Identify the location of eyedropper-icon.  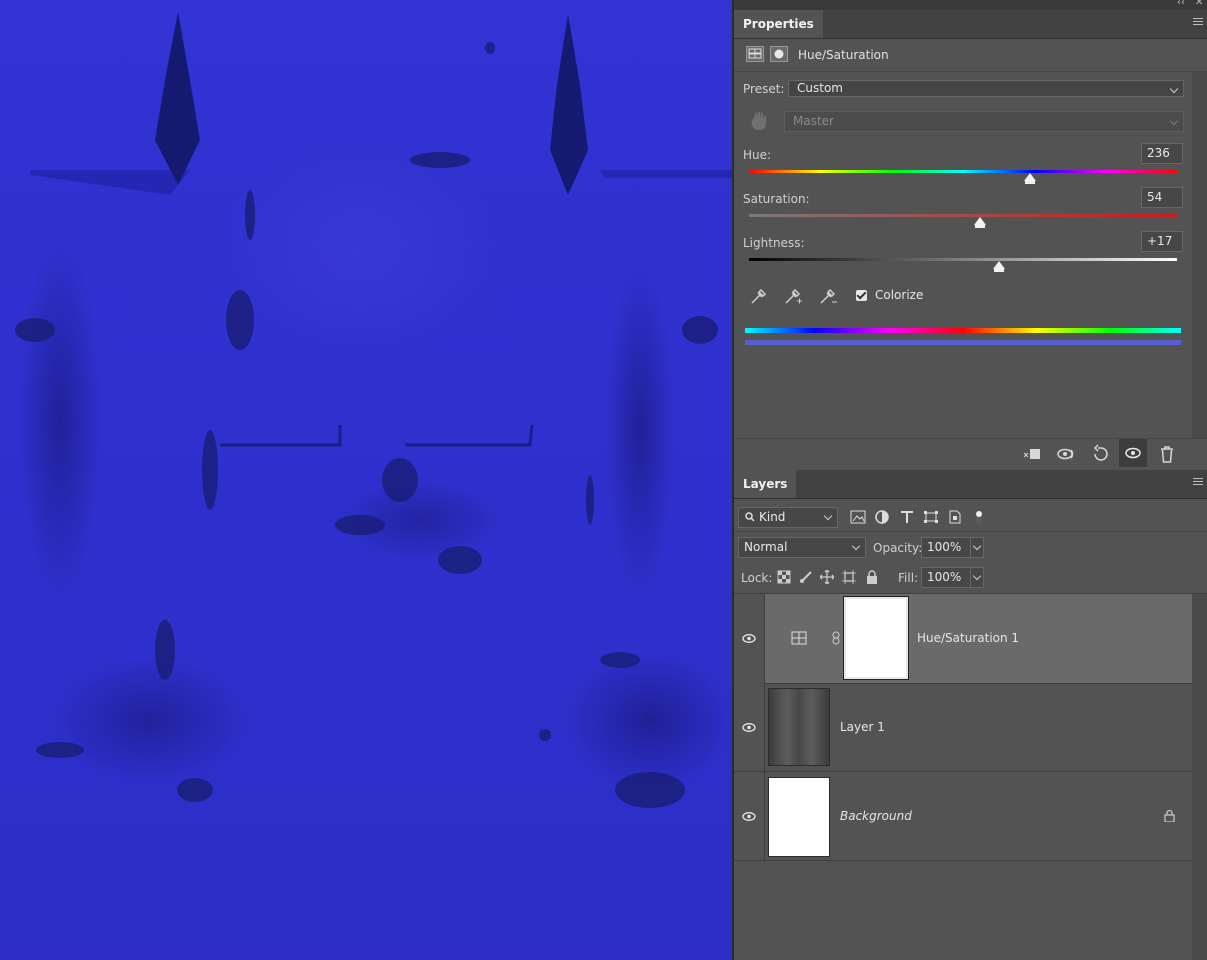
(759, 296).